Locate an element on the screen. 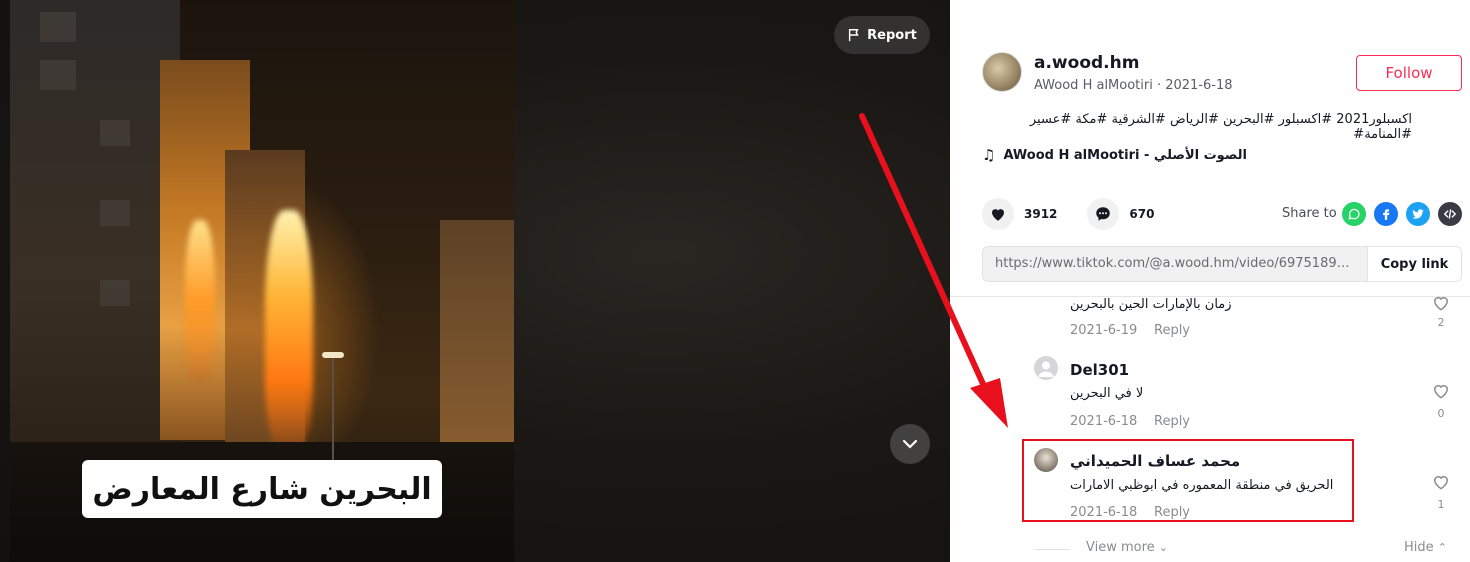 Image resolution: width=1470 pixels, height=562 pixels. street-light is located at coordinates (333, 355).